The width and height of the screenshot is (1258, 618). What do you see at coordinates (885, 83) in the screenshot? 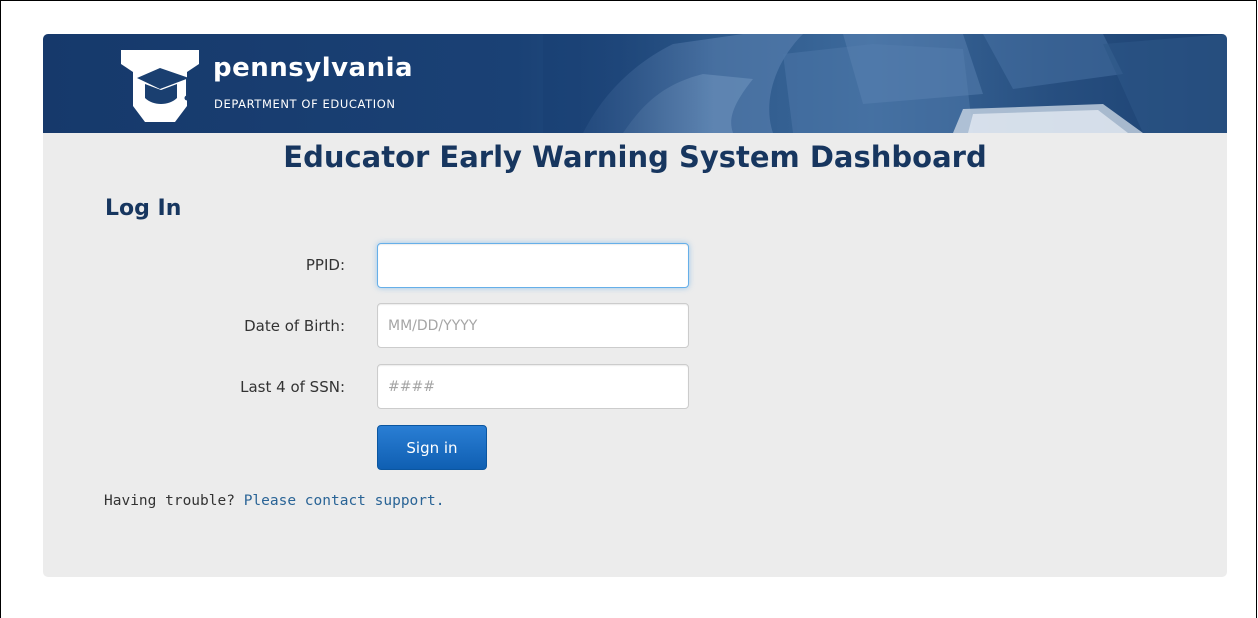
I see `banner-photo` at bounding box center [885, 83].